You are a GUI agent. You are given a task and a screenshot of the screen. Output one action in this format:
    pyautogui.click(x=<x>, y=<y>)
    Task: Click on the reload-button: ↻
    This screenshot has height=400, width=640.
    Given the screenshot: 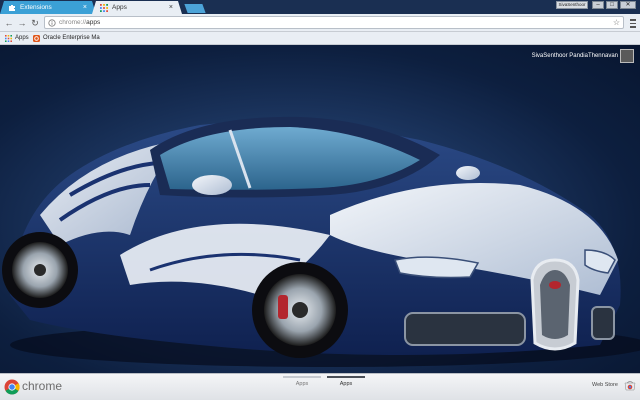 What is the action you would take?
    pyautogui.click(x=35, y=23)
    